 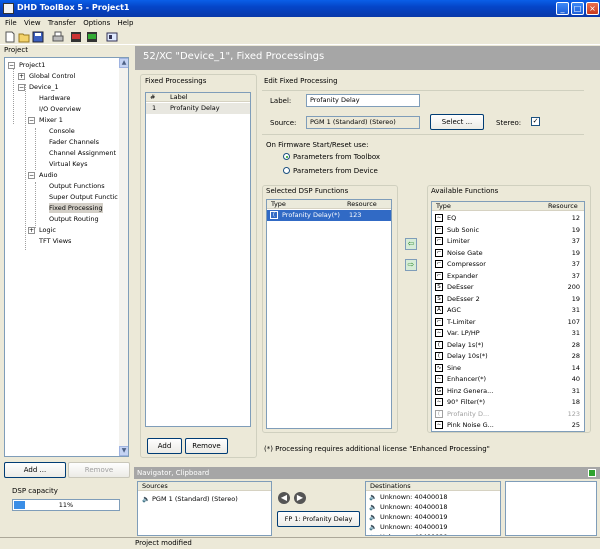 I want to click on menu-options: Options, so click(x=96, y=23).